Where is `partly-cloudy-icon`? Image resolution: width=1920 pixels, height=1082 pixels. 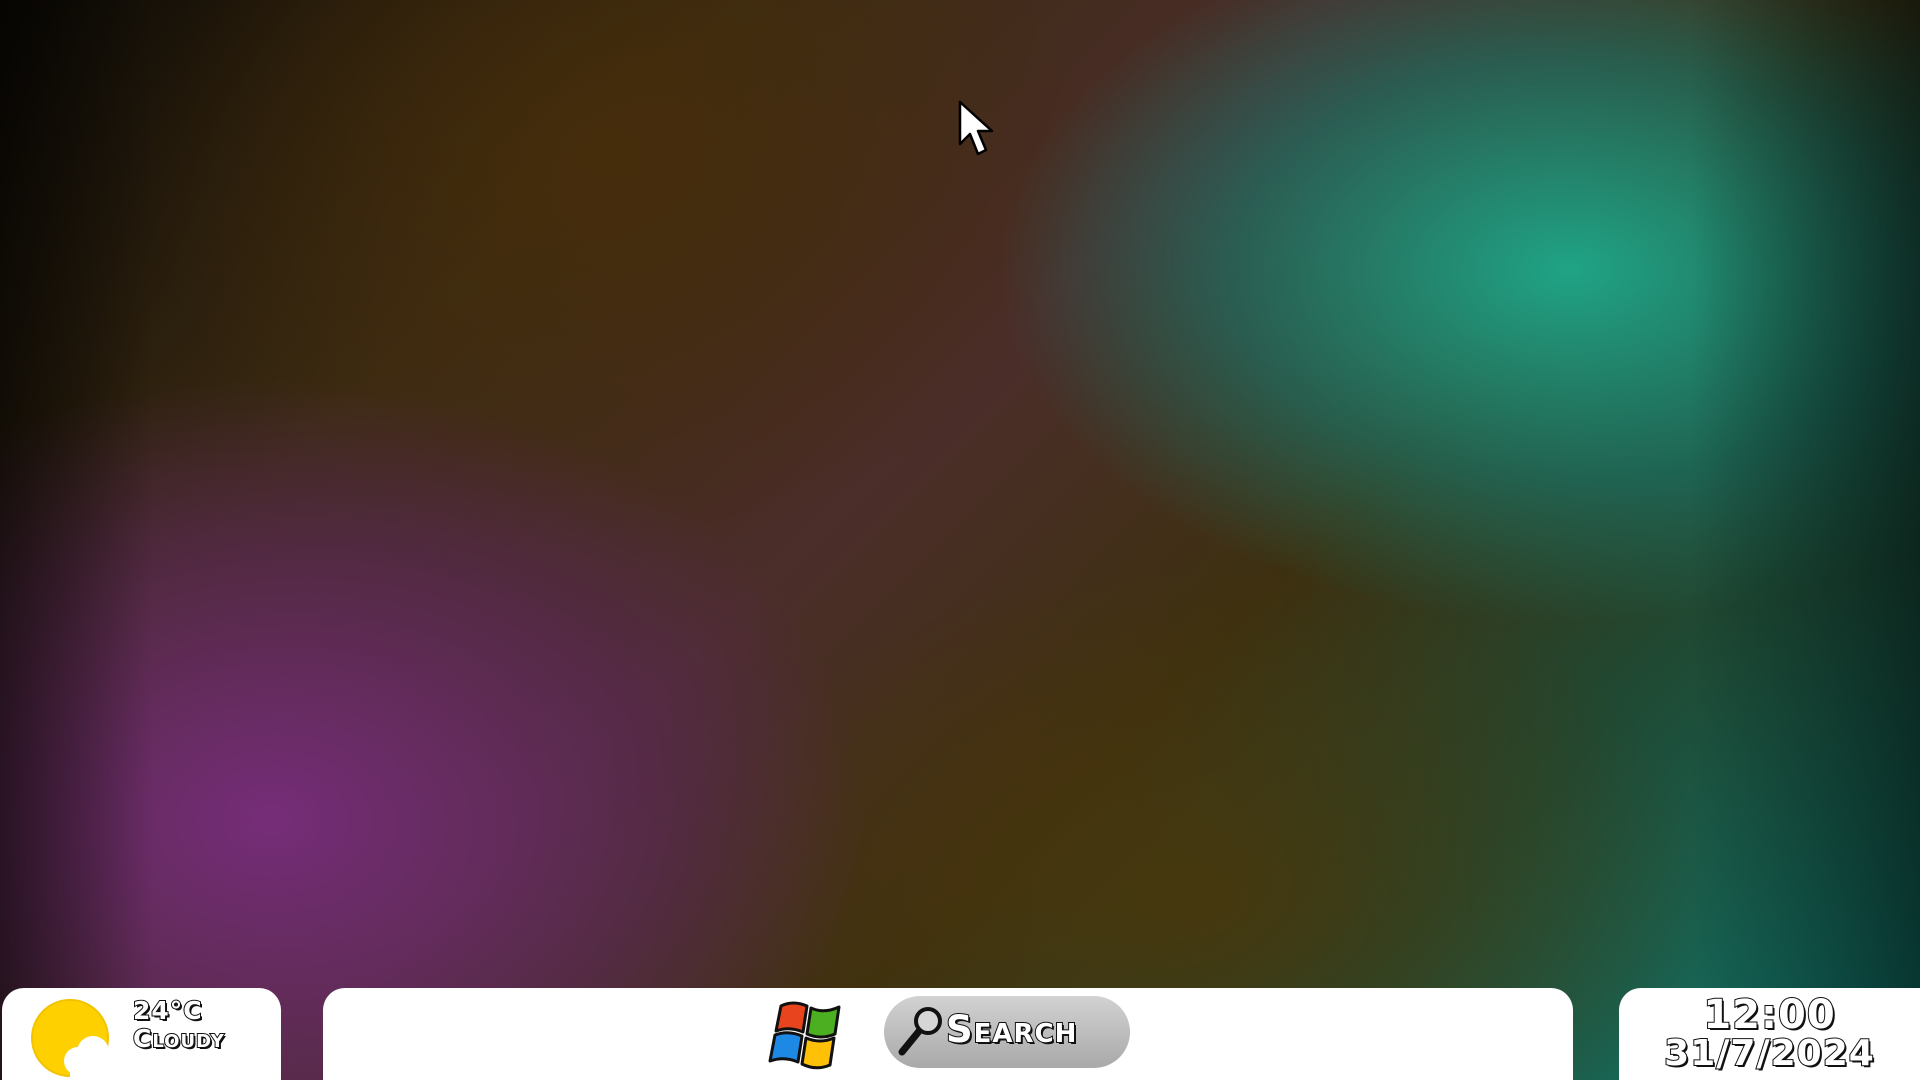
partly-cloudy-icon is located at coordinates (72, 1040).